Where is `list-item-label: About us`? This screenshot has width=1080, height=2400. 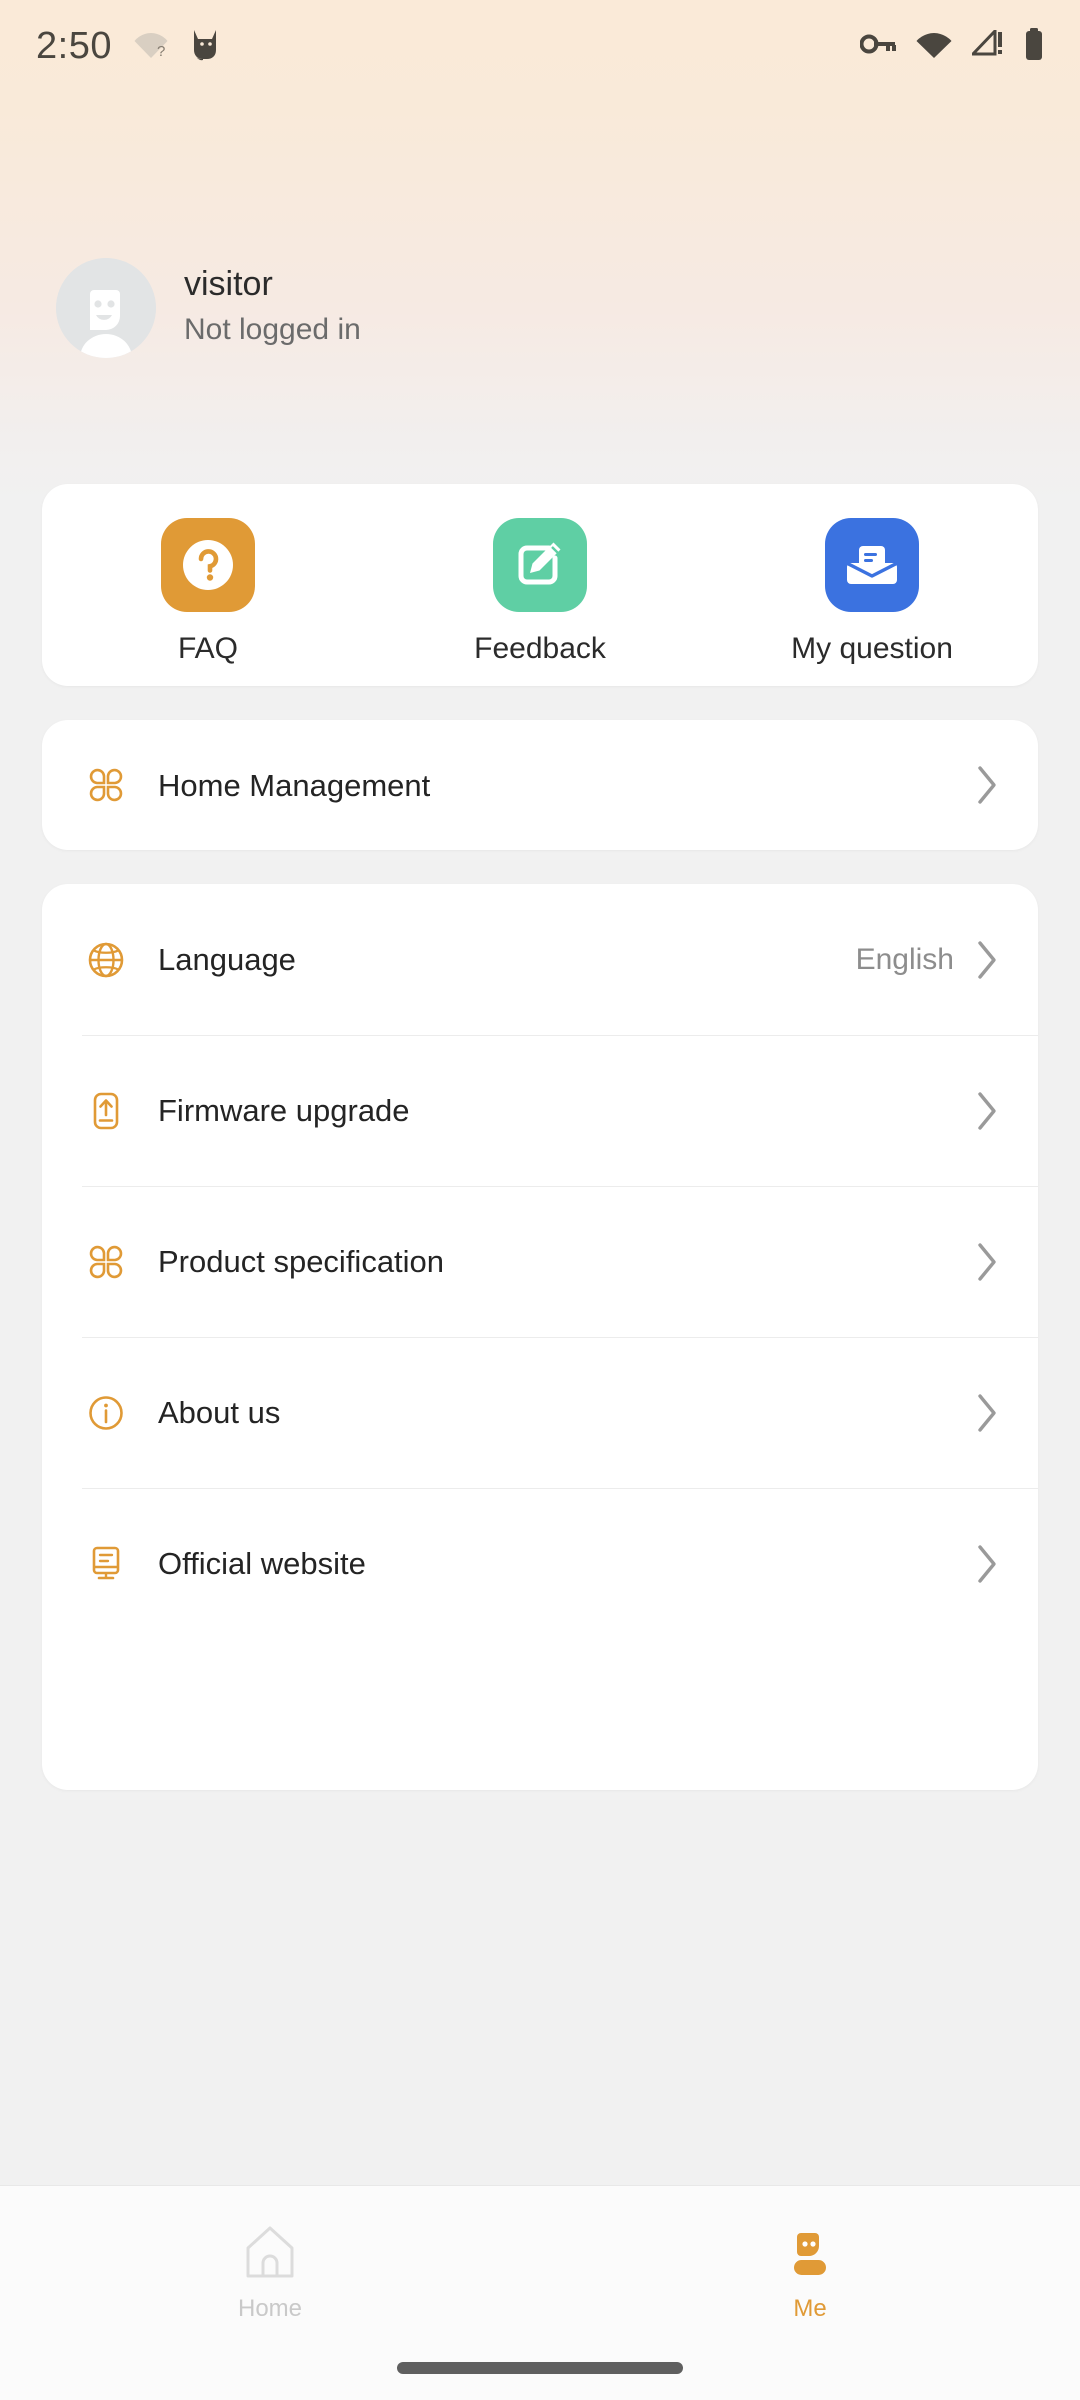
list-item-label: About us is located at coordinates (219, 1412).